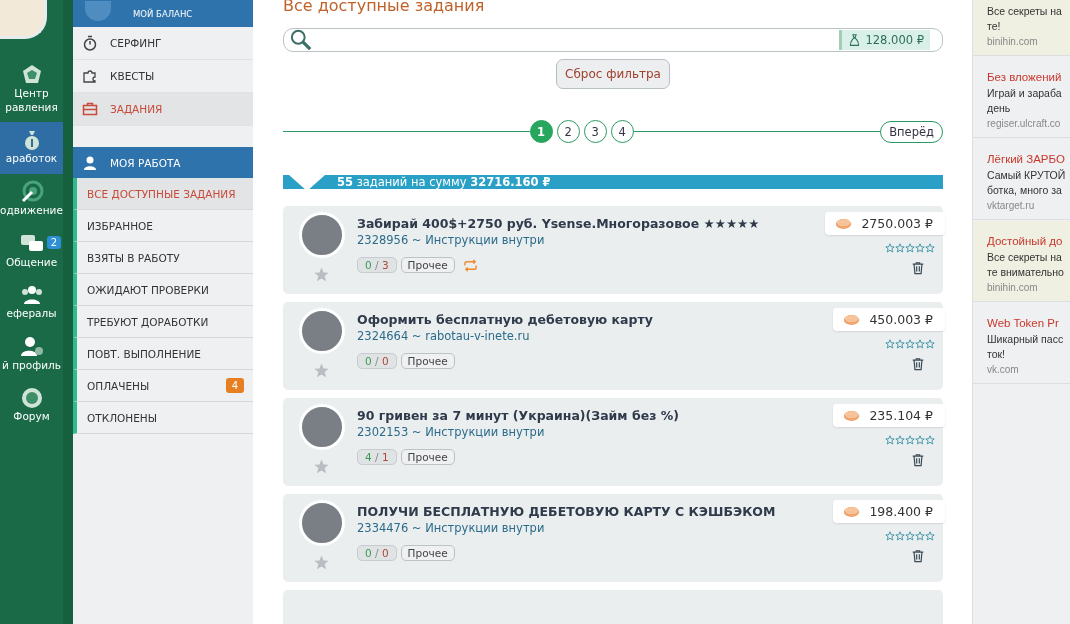 Image resolution: width=1070 pixels, height=624 pixels. I want to click on nav-rail-item: аработок, so click(31, 148).